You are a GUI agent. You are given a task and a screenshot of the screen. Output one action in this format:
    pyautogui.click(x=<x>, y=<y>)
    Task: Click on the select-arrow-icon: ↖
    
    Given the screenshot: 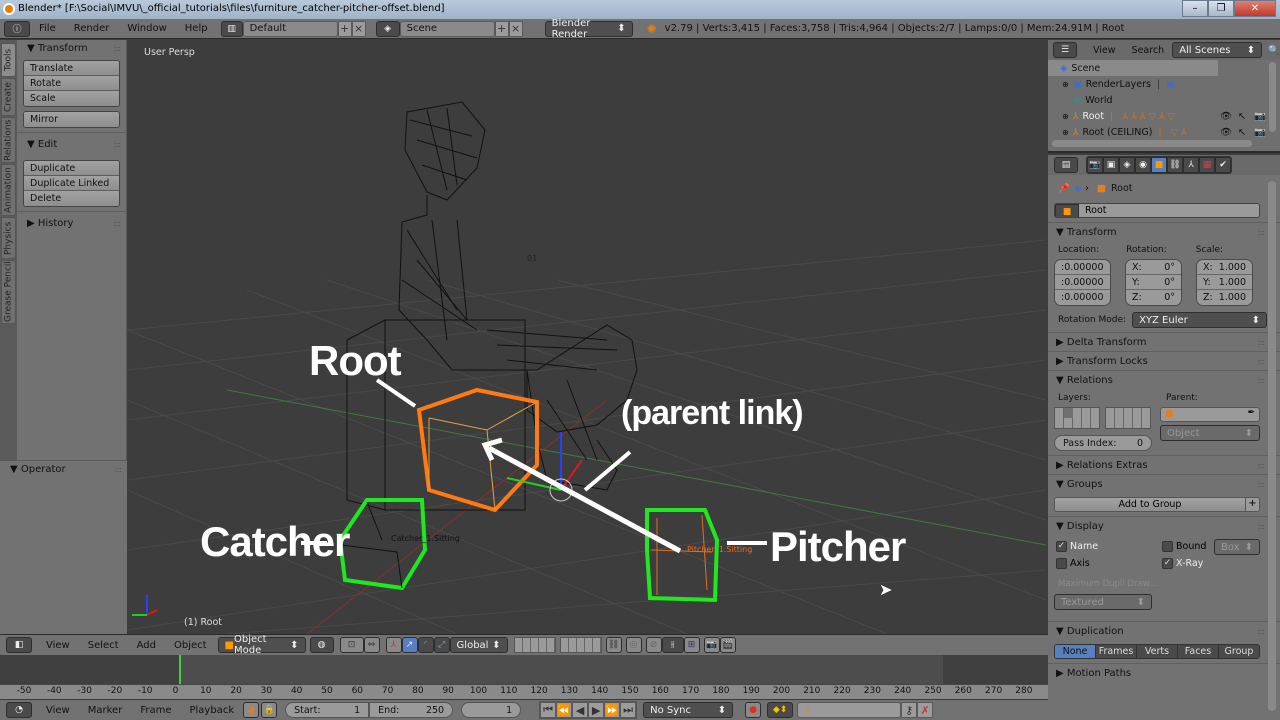 What is the action you would take?
    pyautogui.click(x=1242, y=116)
    